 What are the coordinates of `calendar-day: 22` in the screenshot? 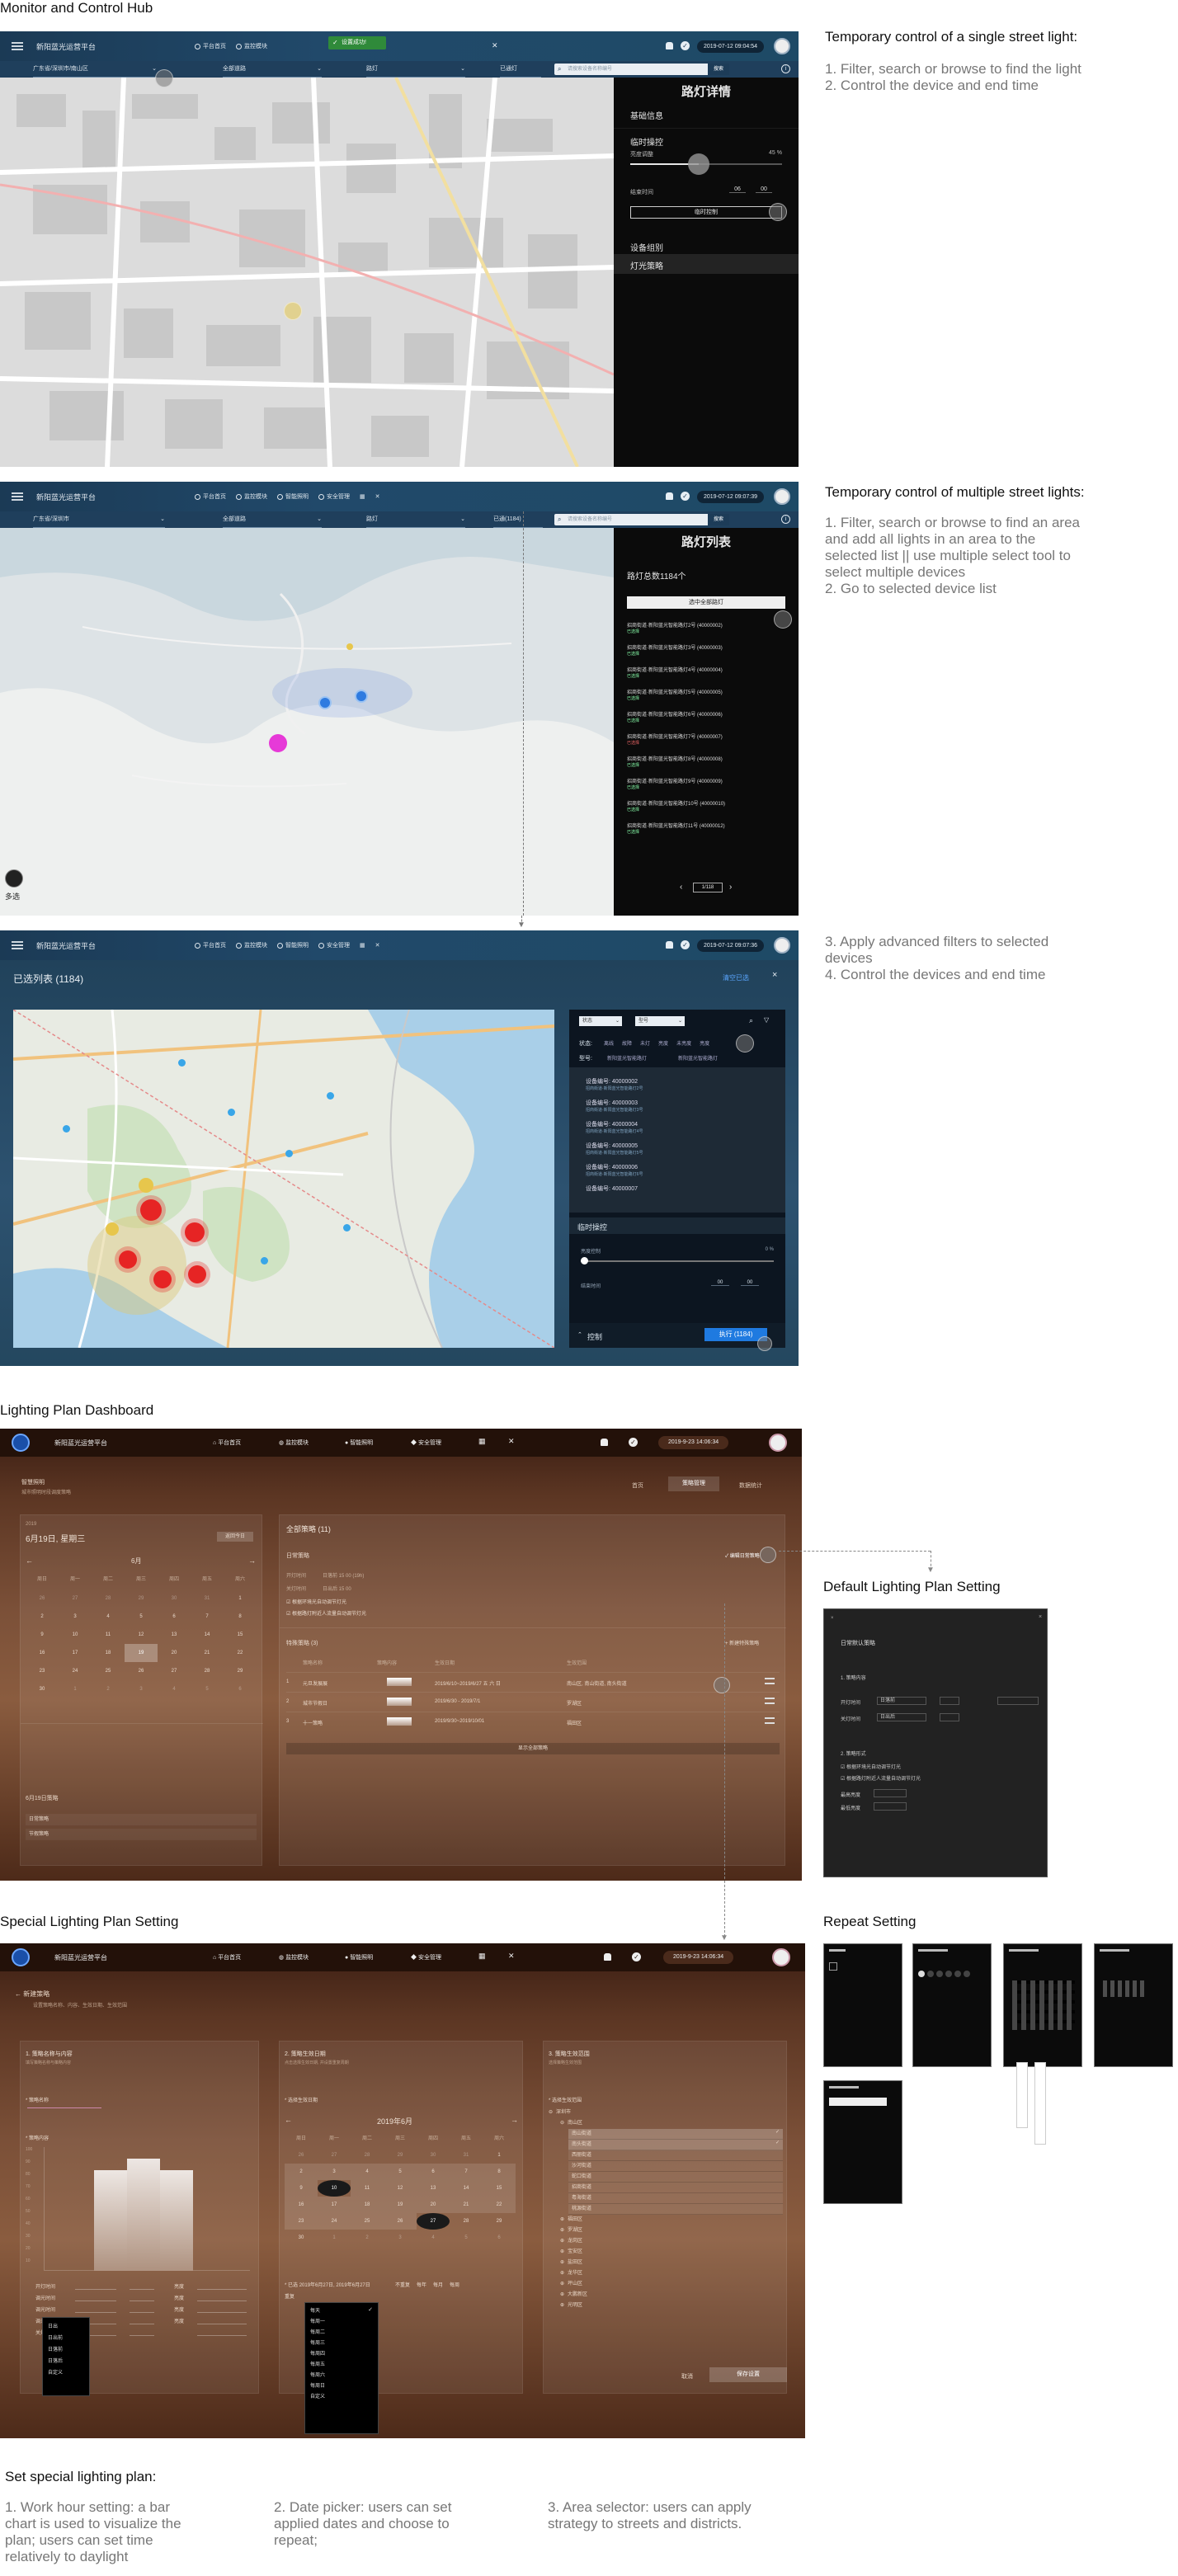 It's located at (240, 1653).